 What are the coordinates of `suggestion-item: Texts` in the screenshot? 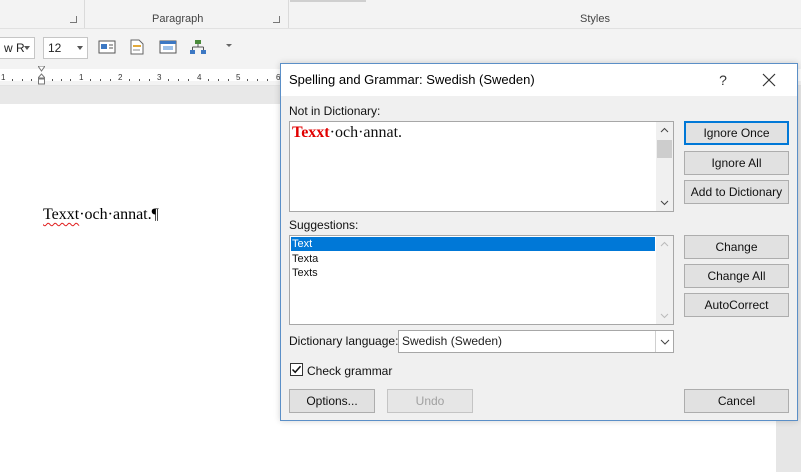 It's located at (473, 273).